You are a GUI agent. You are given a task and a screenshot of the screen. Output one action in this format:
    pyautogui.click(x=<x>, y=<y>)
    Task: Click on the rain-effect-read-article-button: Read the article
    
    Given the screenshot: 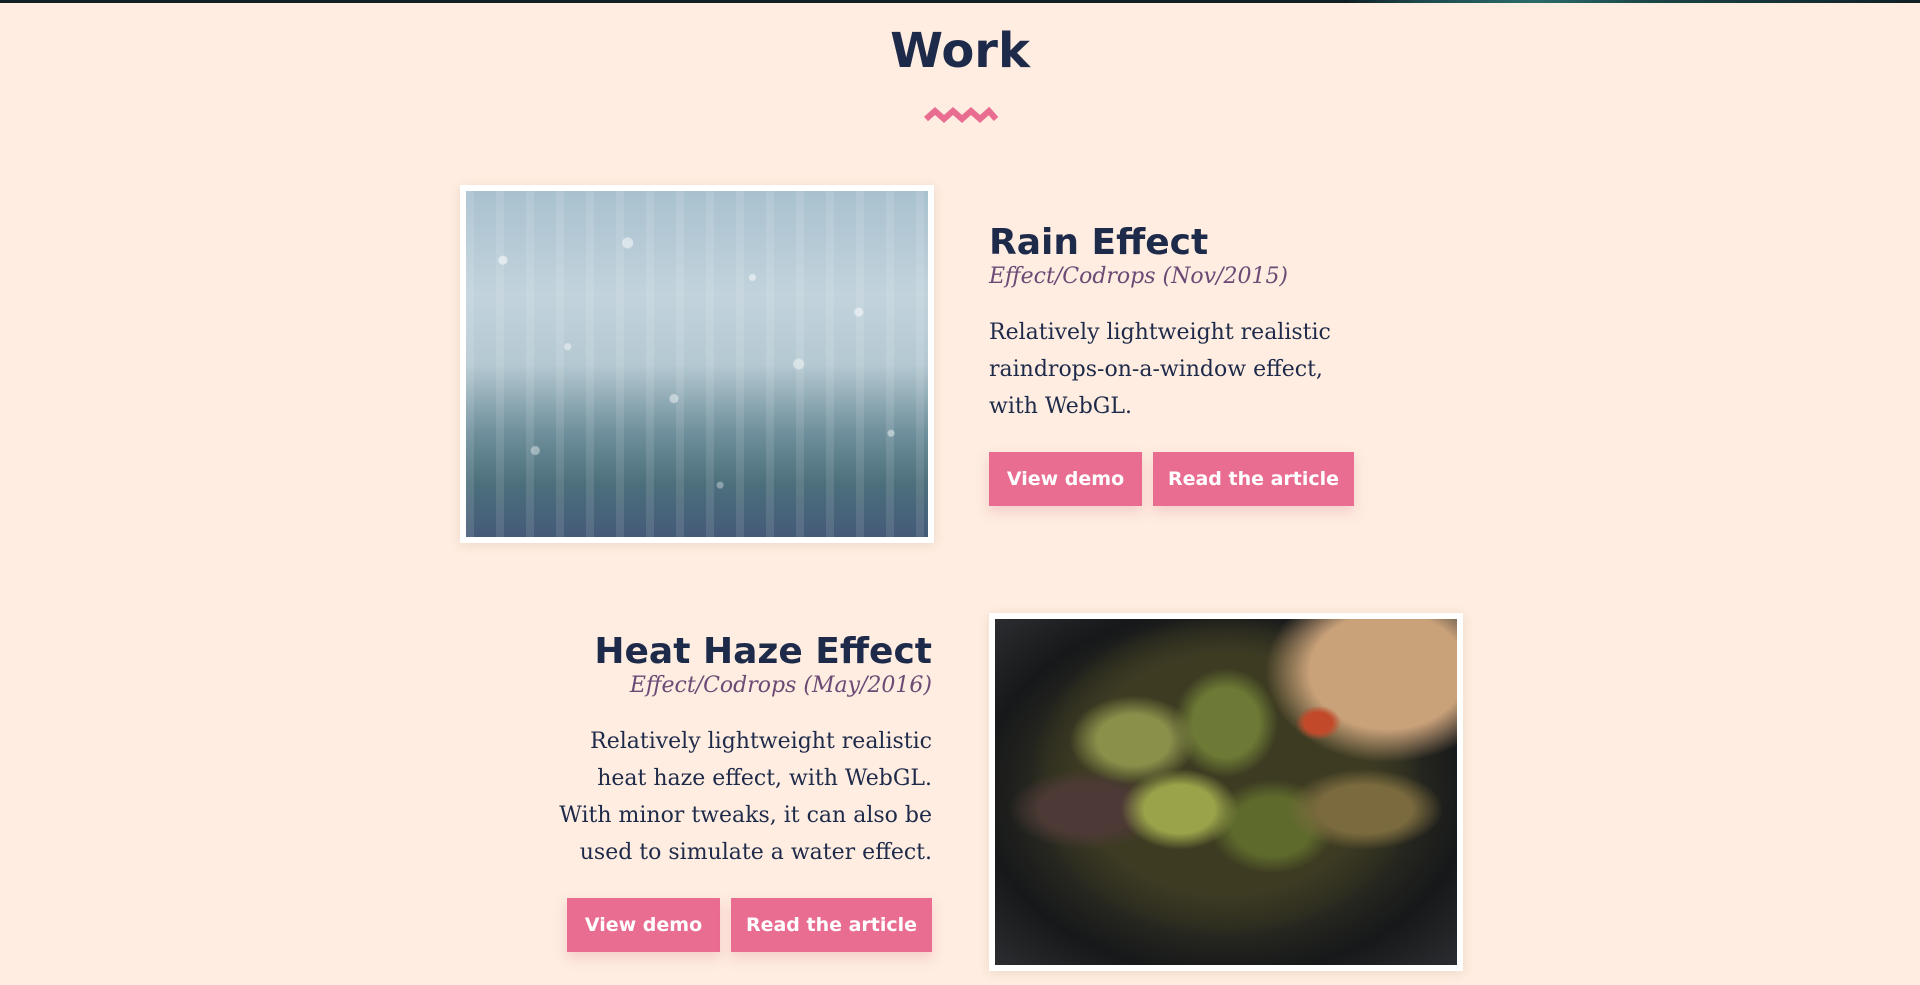 What is the action you would take?
    pyautogui.click(x=1253, y=479)
    